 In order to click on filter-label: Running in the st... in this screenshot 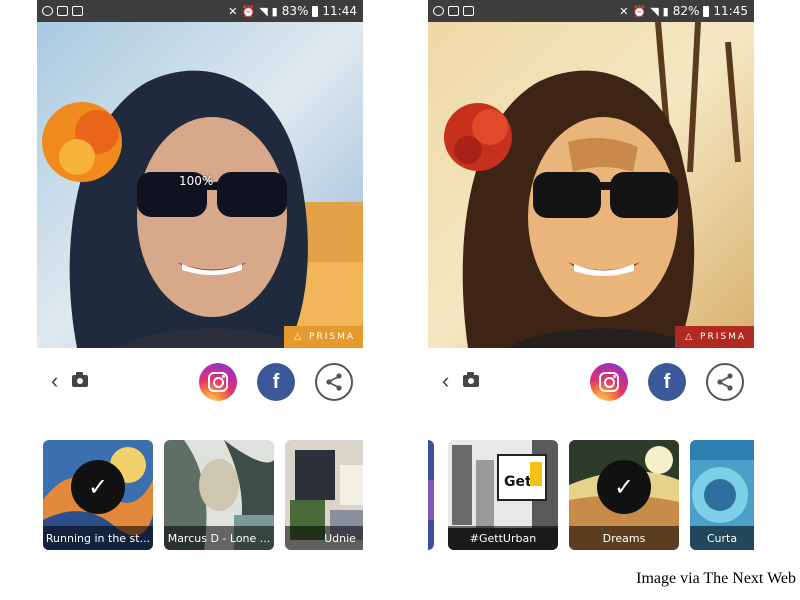, I will do `click(98, 538)`.